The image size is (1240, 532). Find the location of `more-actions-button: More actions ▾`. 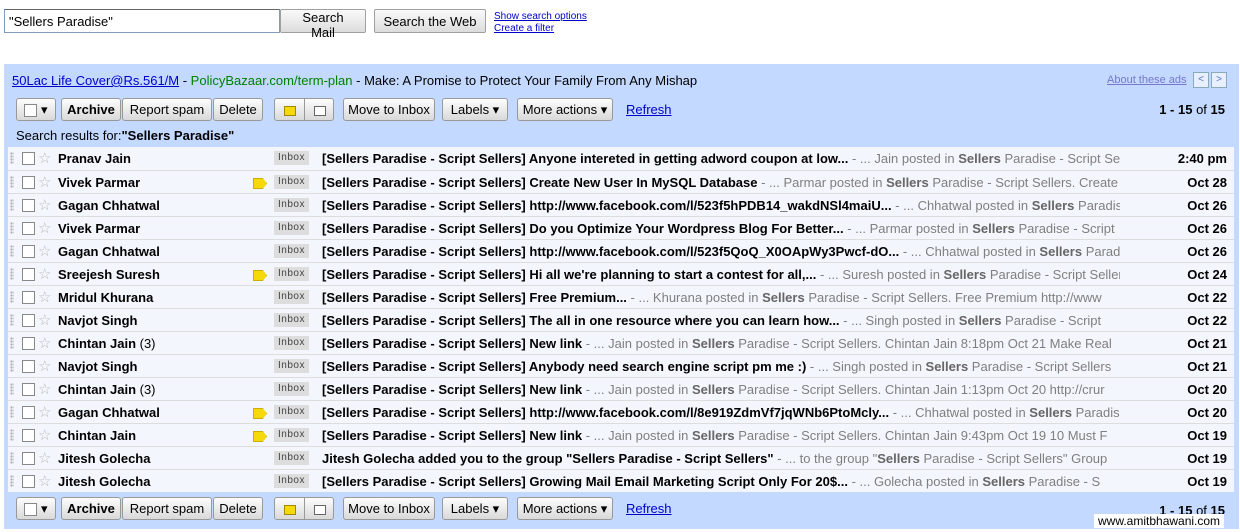

more-actions-button: More actions ▾ is located at coordinates (565, 109).